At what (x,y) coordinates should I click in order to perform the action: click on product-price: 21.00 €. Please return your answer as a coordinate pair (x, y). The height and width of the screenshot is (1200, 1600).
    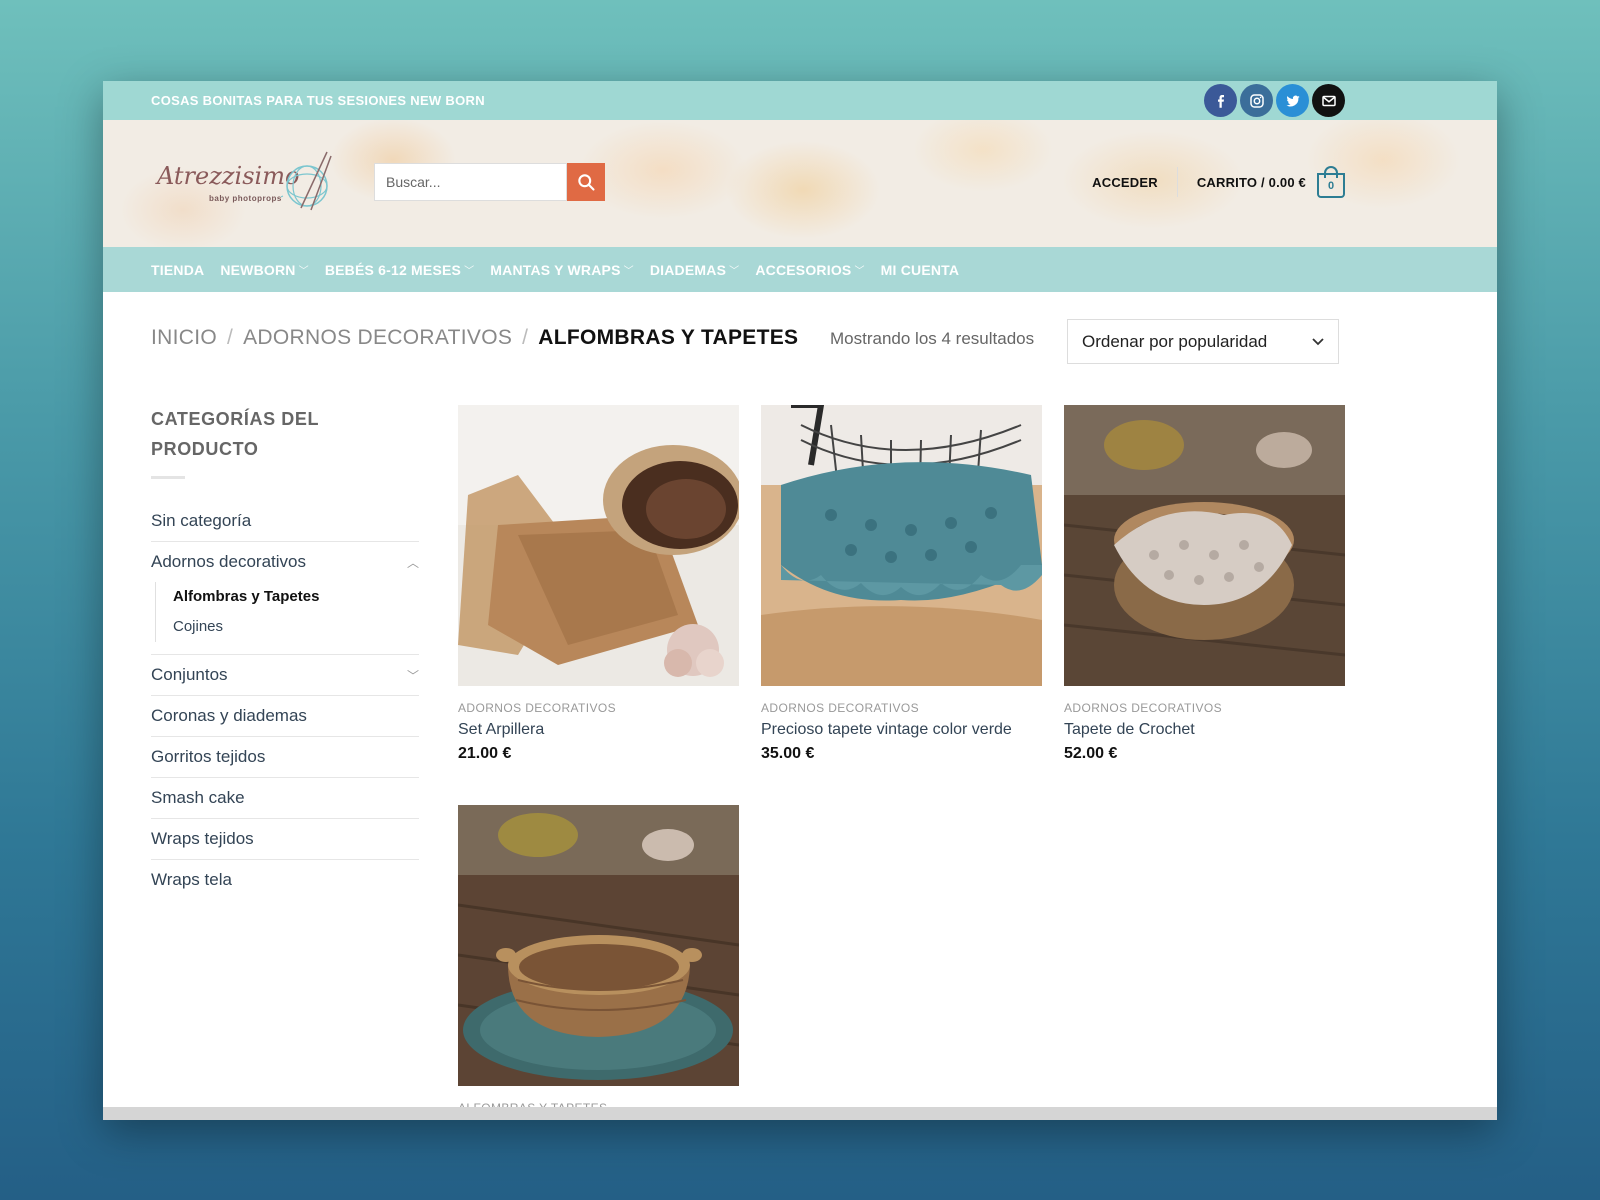
    Looking at the image, I should click on (485, 753).